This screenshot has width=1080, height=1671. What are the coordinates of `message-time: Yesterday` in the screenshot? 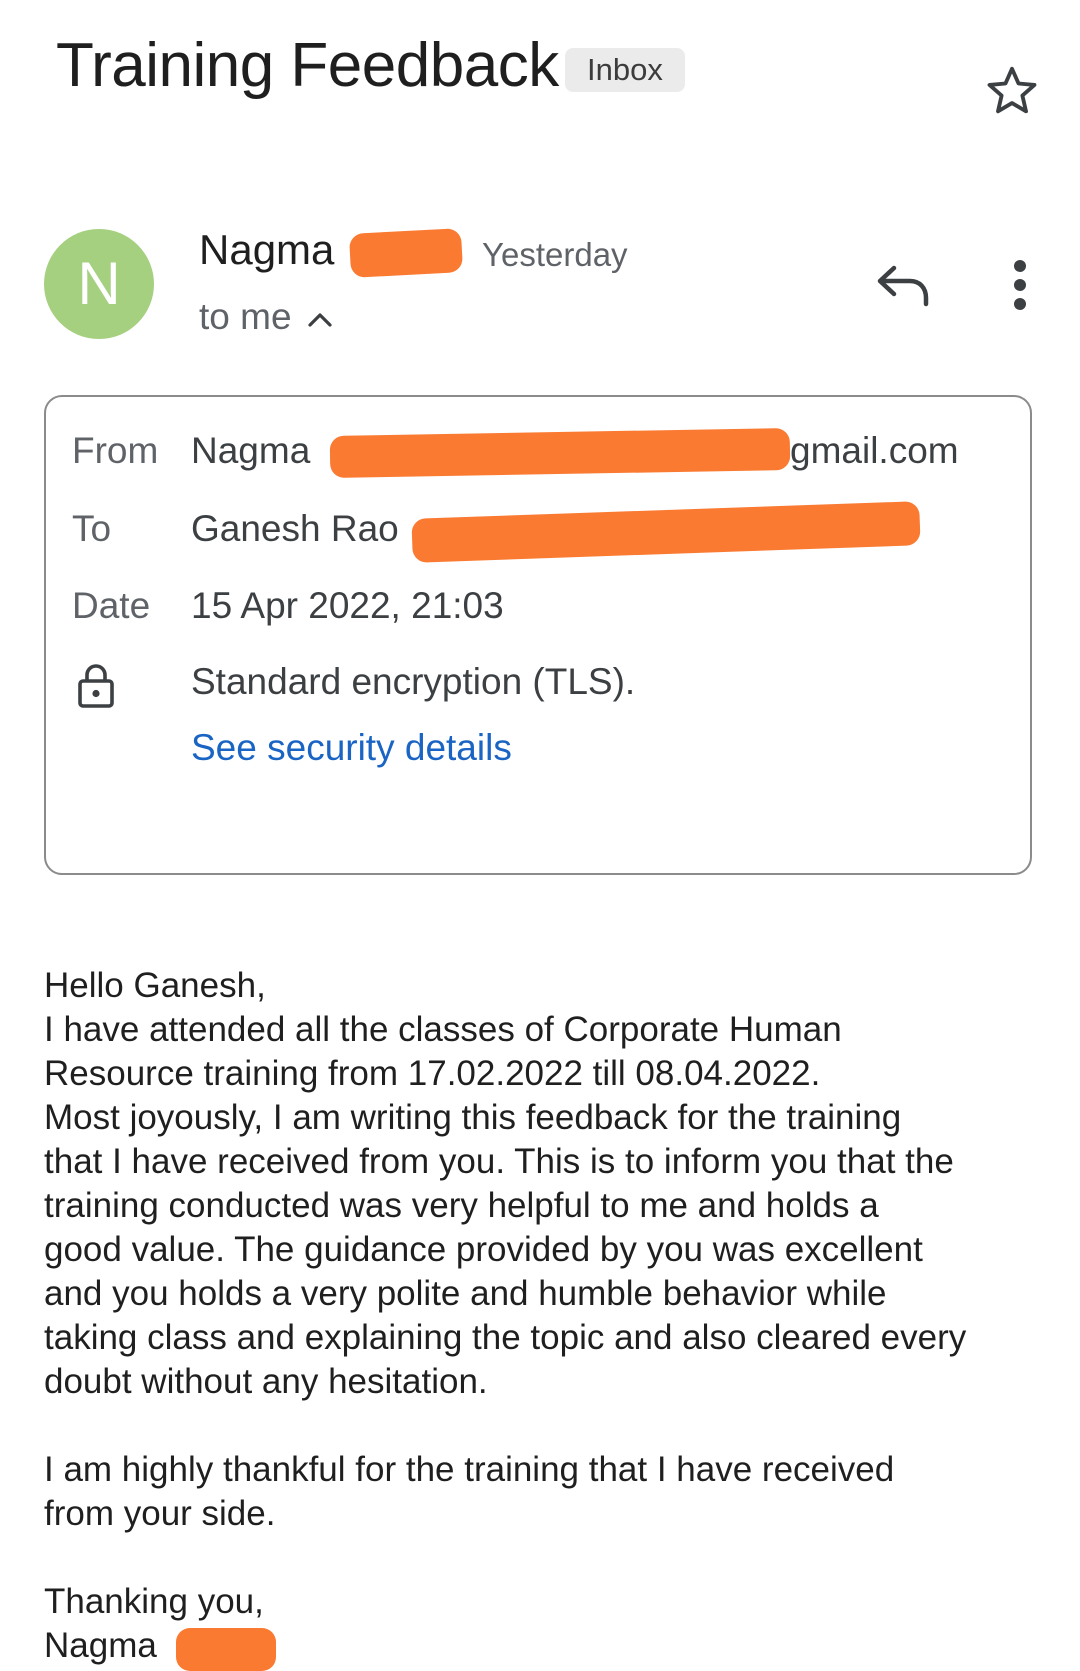 It's located at (555, 254).